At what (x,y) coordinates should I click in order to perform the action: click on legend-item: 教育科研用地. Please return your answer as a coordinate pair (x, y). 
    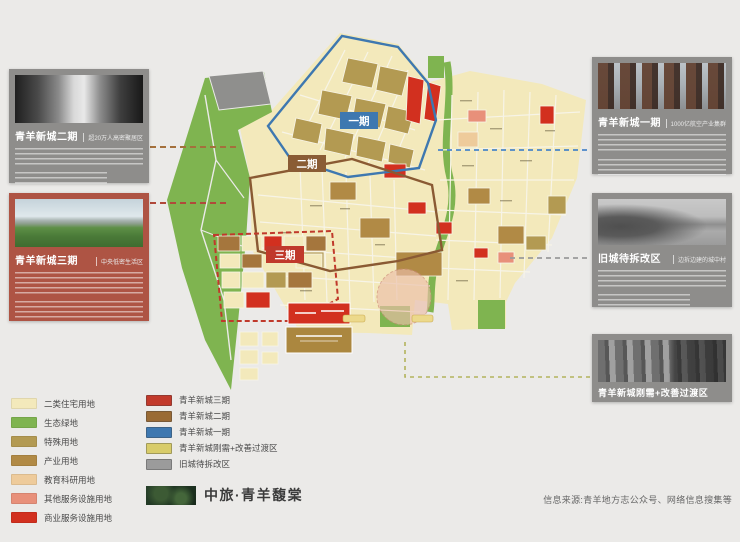
    Looking at the image, I should click on (61, 479).